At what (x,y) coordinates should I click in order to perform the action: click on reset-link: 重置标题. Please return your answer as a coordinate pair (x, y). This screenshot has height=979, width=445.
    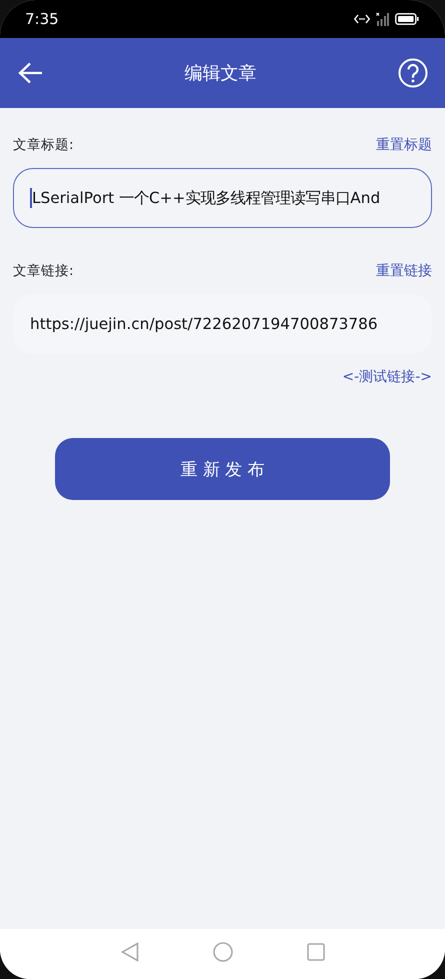
    Looking at the image, I should click on (404, 145).